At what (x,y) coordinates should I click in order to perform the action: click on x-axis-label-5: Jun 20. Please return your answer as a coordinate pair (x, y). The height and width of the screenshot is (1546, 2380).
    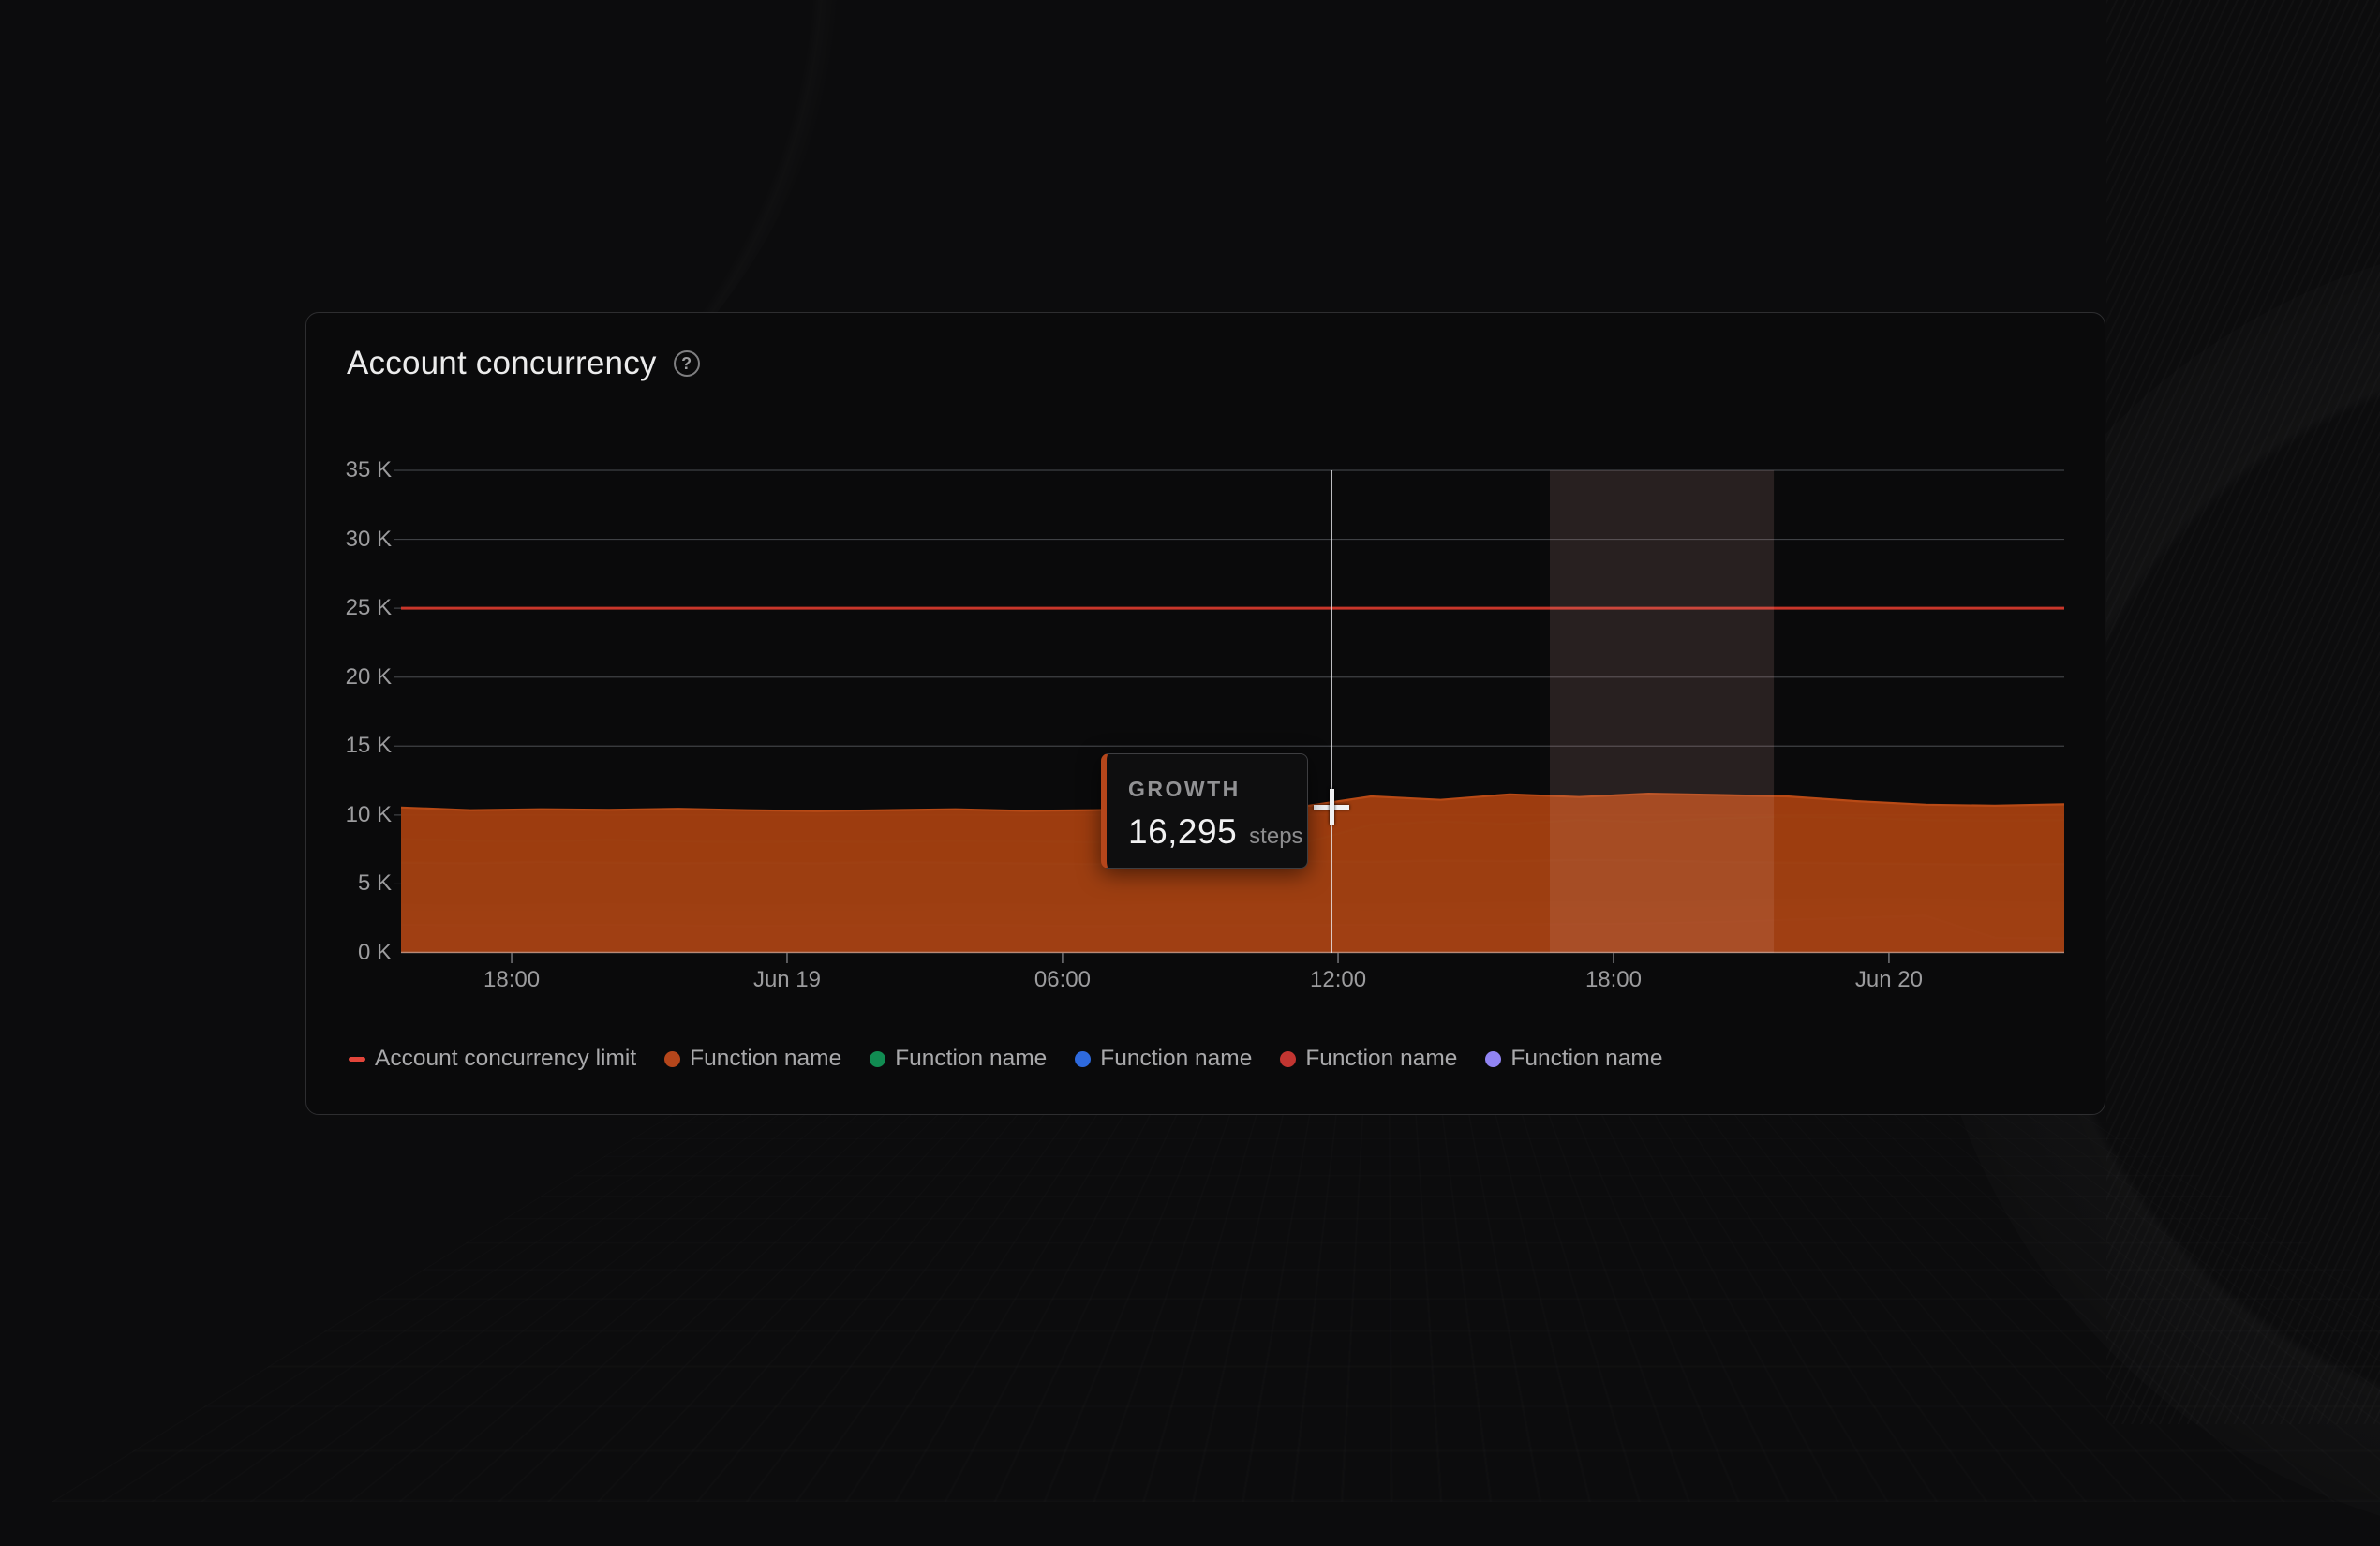
    Looking at the image, I should click on (1888, 979).